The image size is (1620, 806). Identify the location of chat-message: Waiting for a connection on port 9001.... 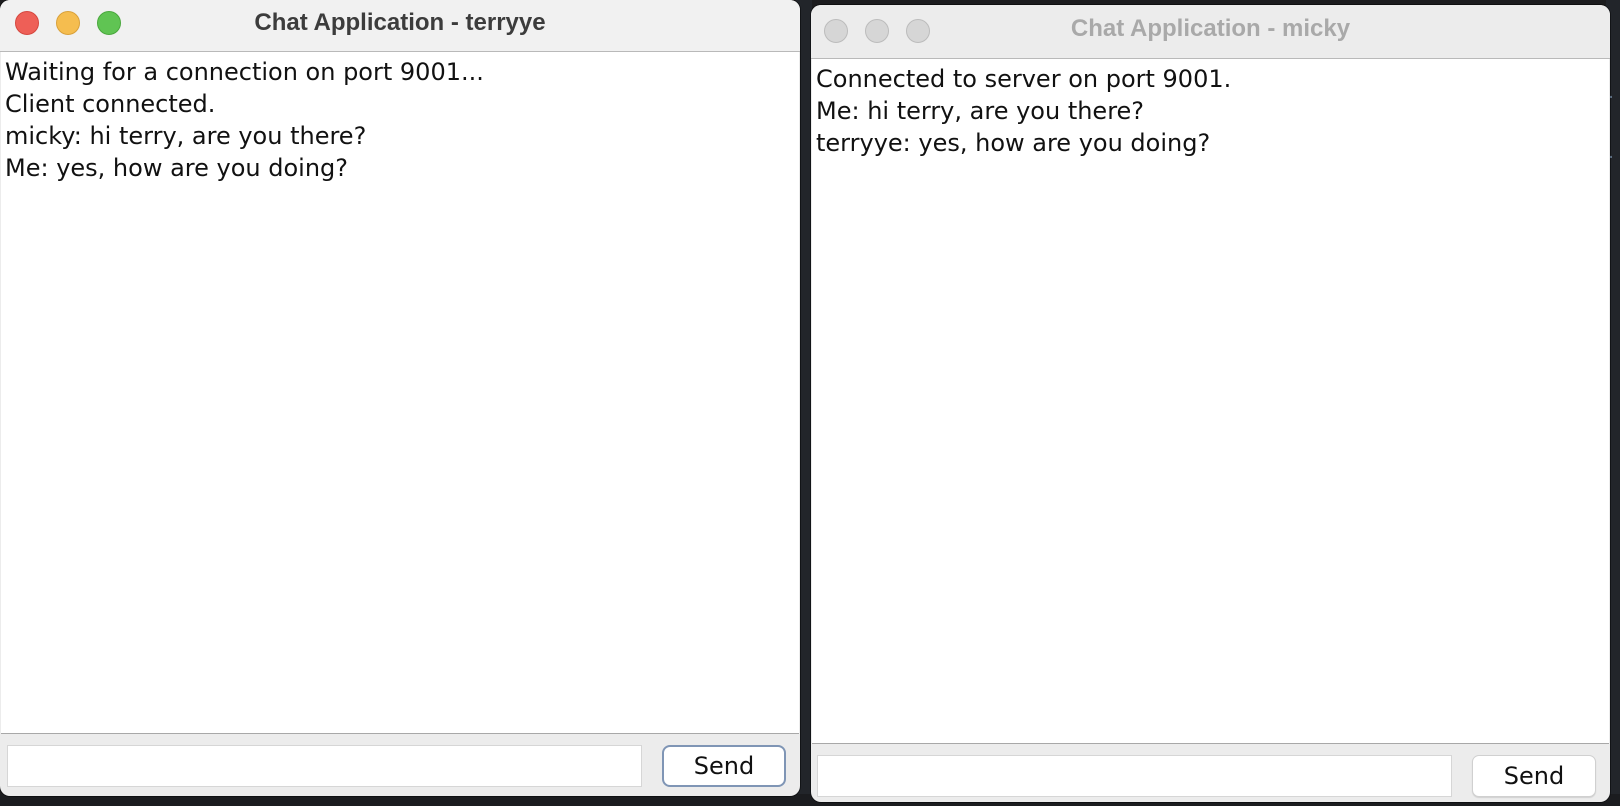
(244, 72).